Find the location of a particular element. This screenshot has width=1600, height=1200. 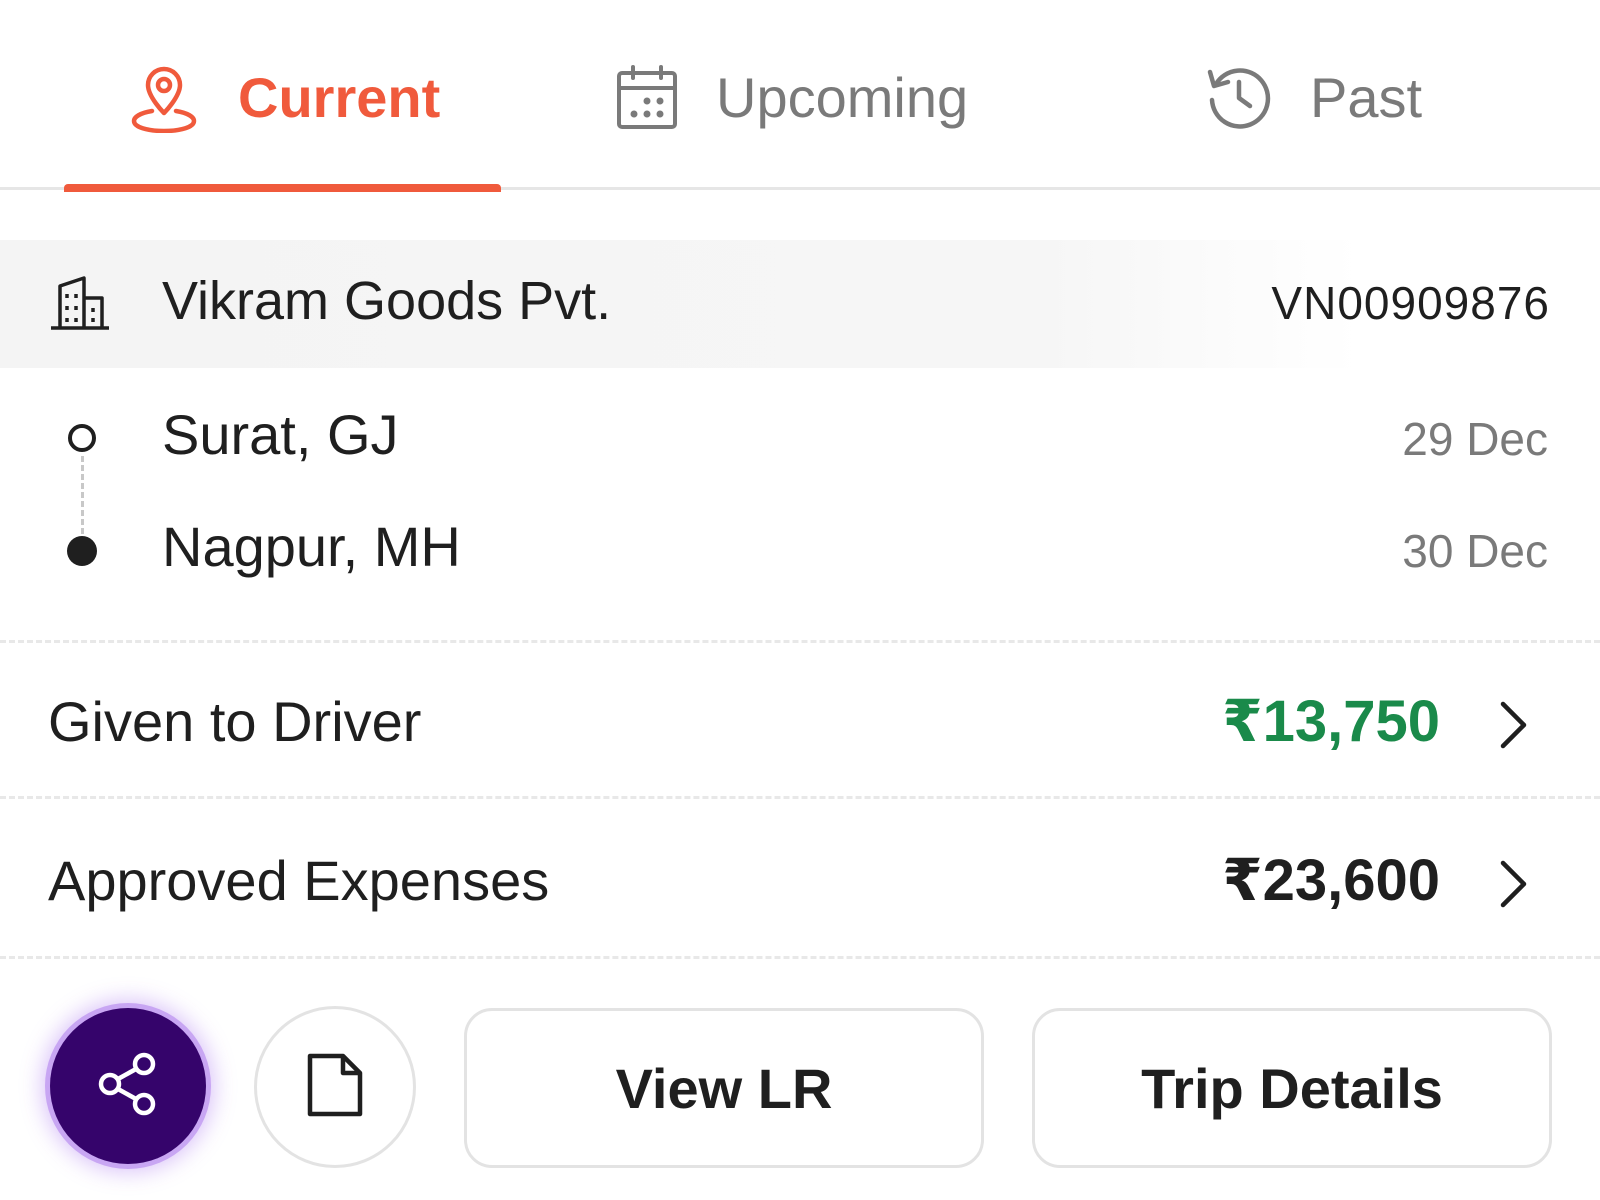

document-button is located at coordinates (335, 1087).